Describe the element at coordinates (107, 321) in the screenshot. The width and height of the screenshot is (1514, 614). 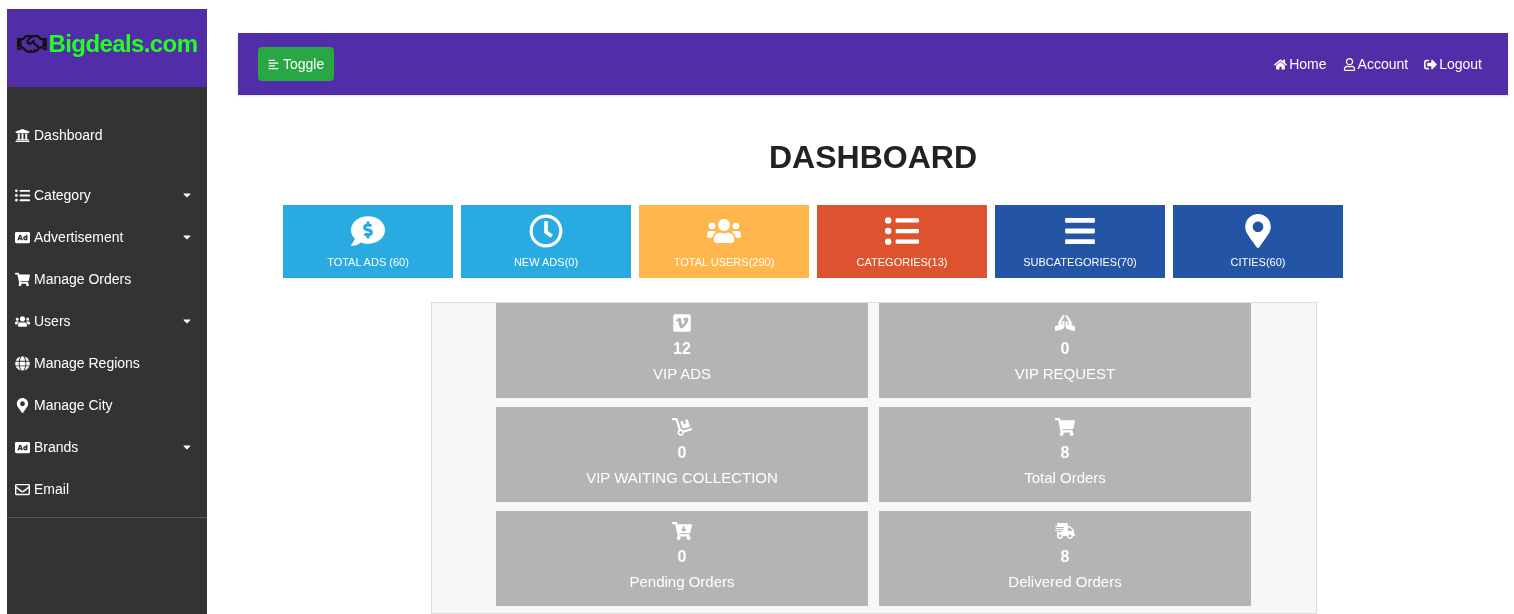
I see `sidebar-item: Users` at that location.